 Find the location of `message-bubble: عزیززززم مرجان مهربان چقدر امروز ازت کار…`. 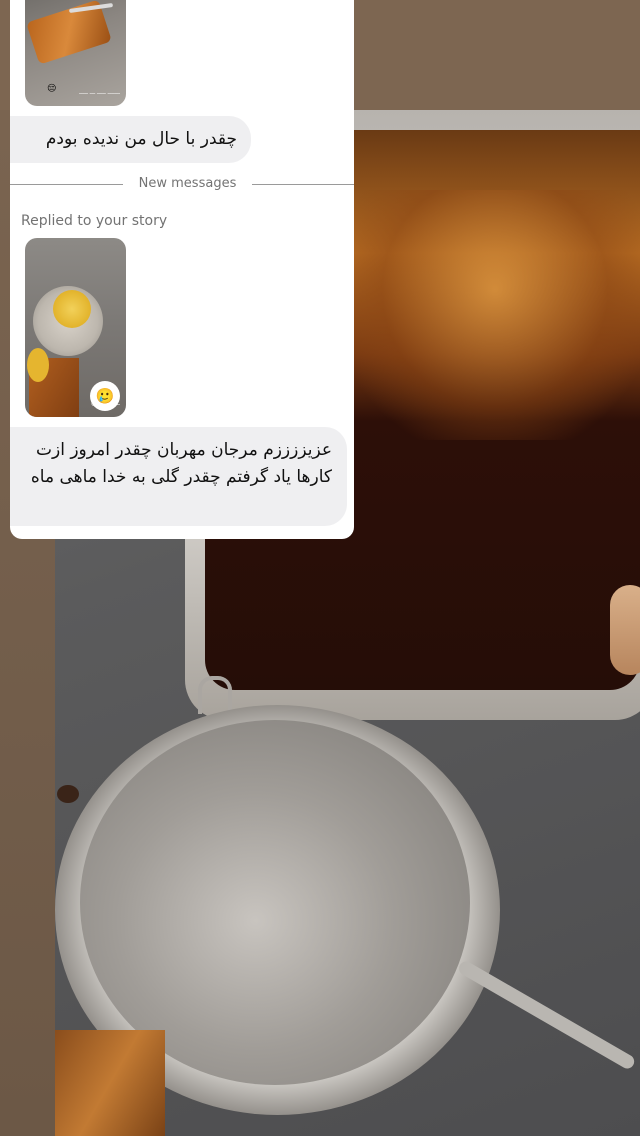

message-bubble: عزیززززم مرجان مهربان چقدر امروز ازت کار… is located at coordinates (178, 476).